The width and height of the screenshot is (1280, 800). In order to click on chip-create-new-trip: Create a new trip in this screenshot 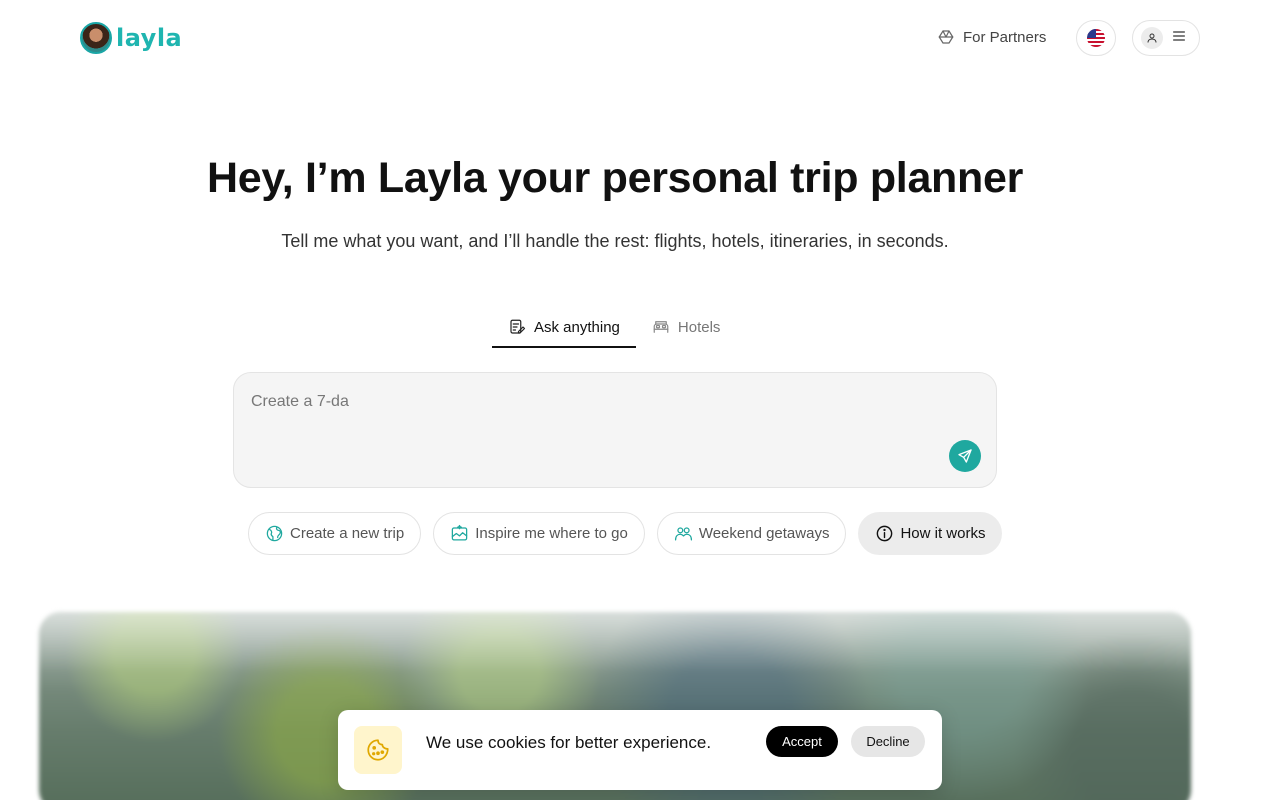, I will do `click(335, 533)`.